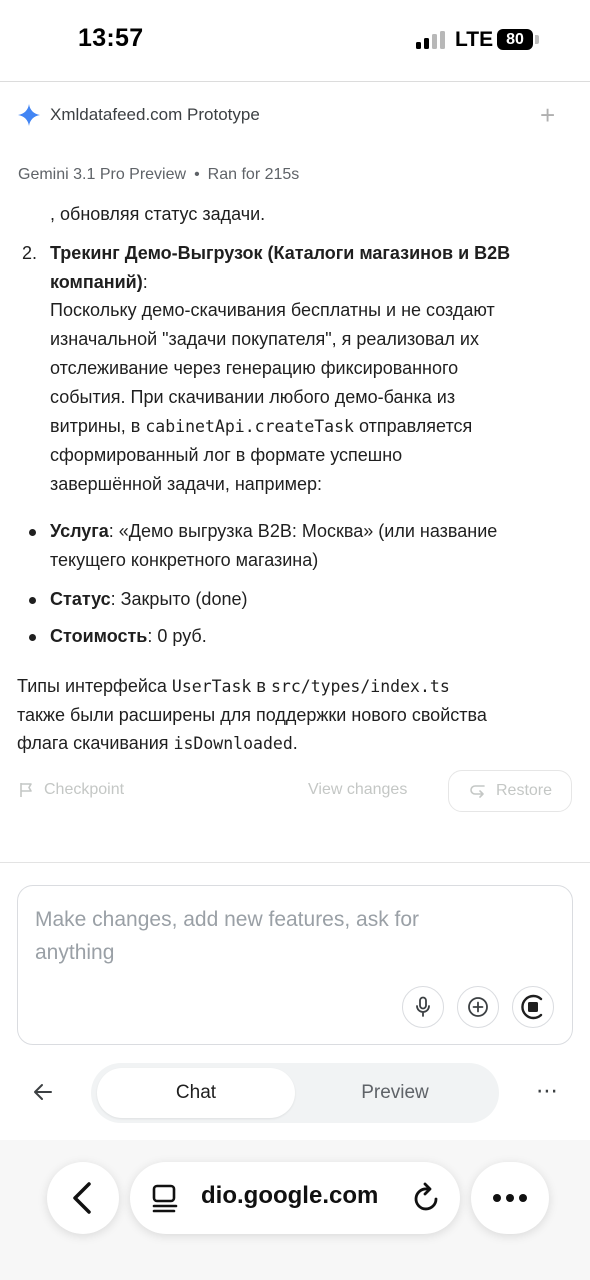  I want to click on view-changes-button: View changes, so click(357, 790).